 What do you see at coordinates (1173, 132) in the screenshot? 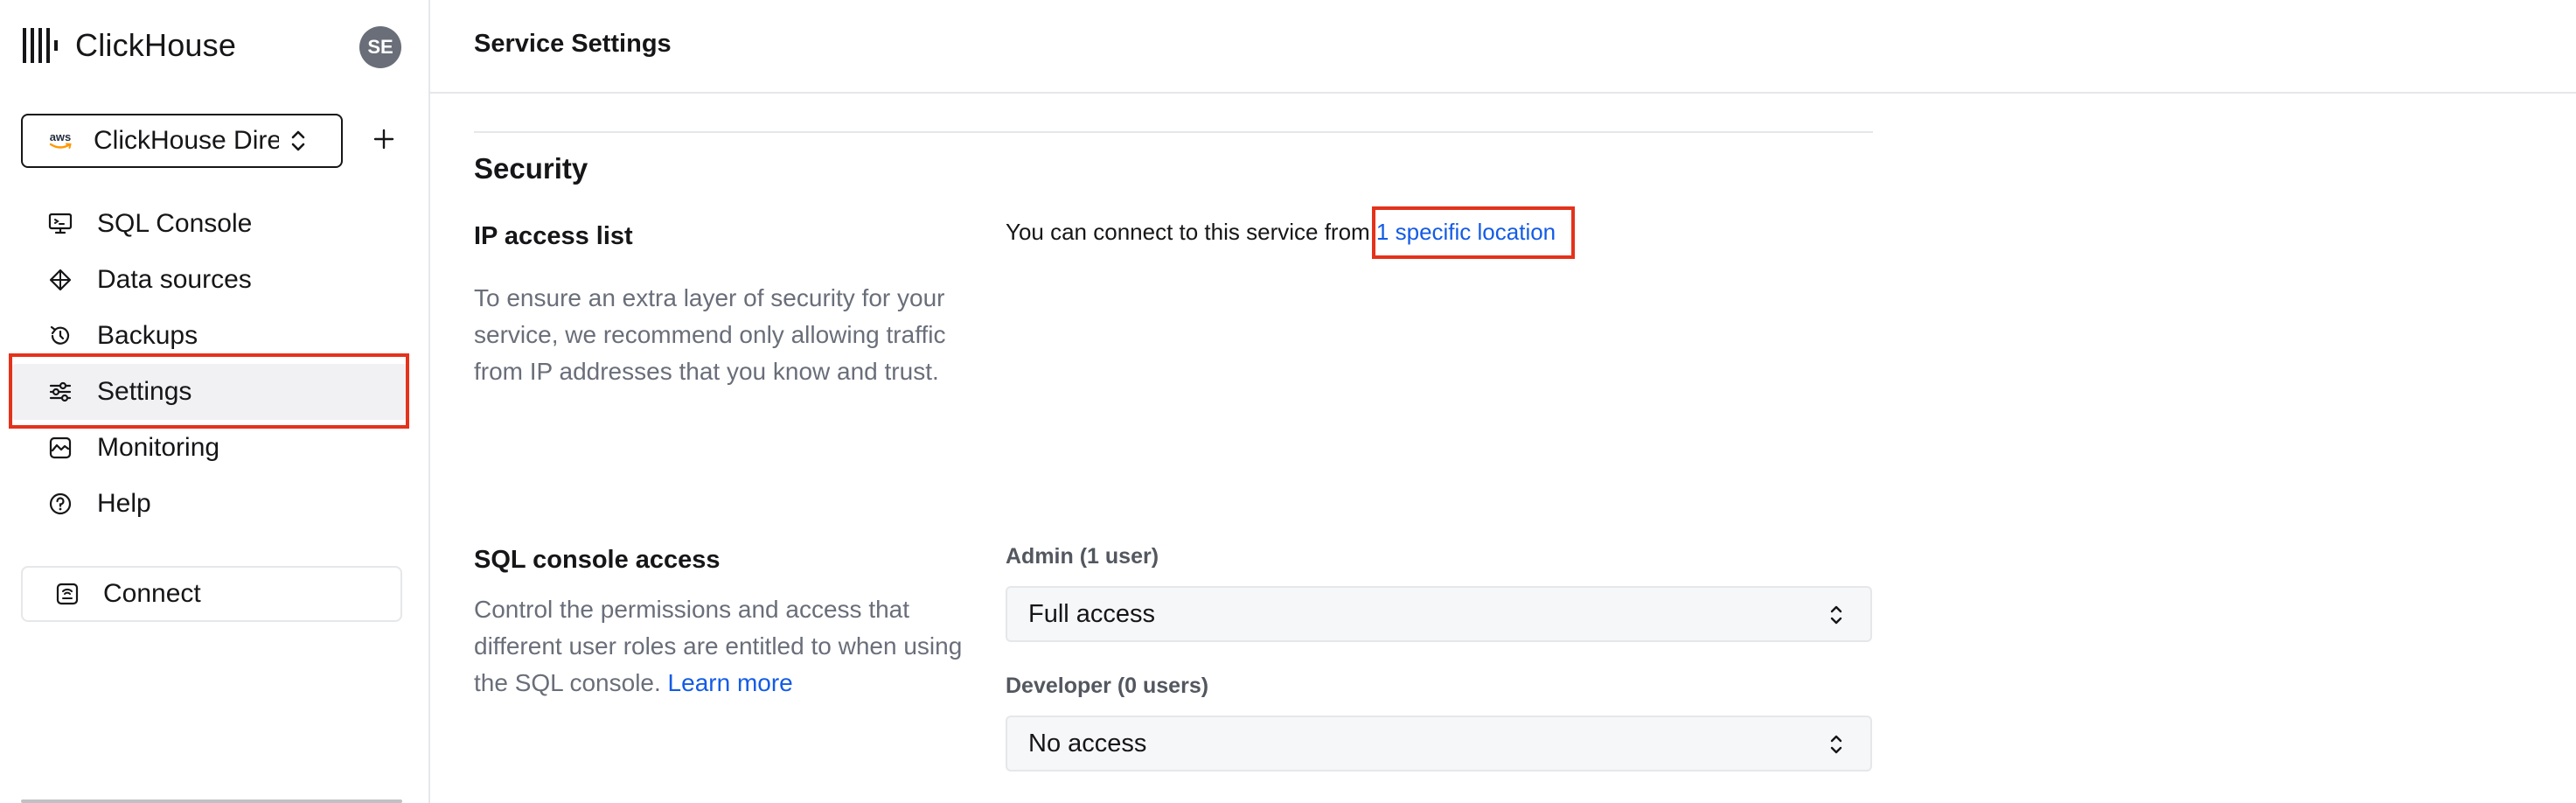
I see `section-divider` at bounding box center [1173, 132].